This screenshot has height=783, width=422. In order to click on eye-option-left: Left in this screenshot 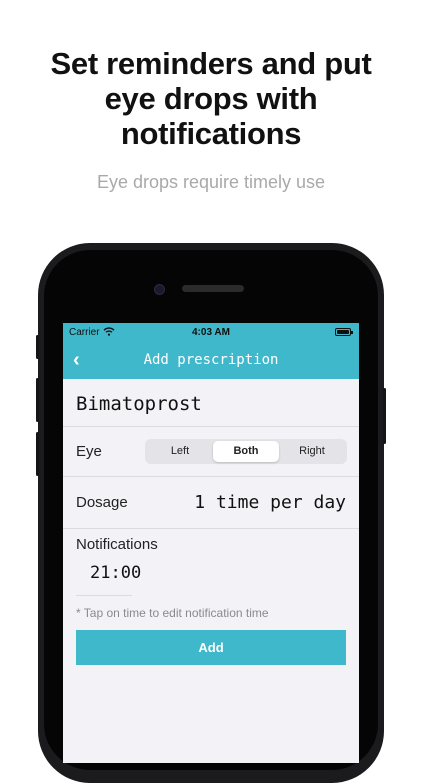, I will do `click(180, 451)`.